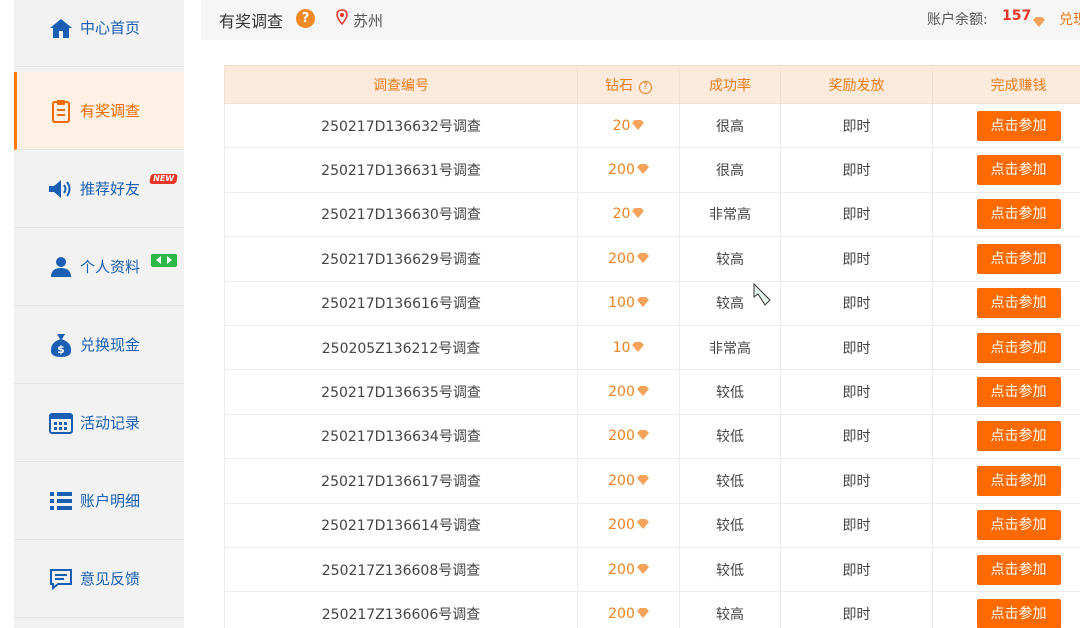 Image resolution: width=1080 pixels, height=628 pixels. What do you see at coordinates (110, 267) in the screenshot?
I see `sidebar-item-label: 个人资料` at bounding box center [110, 267].